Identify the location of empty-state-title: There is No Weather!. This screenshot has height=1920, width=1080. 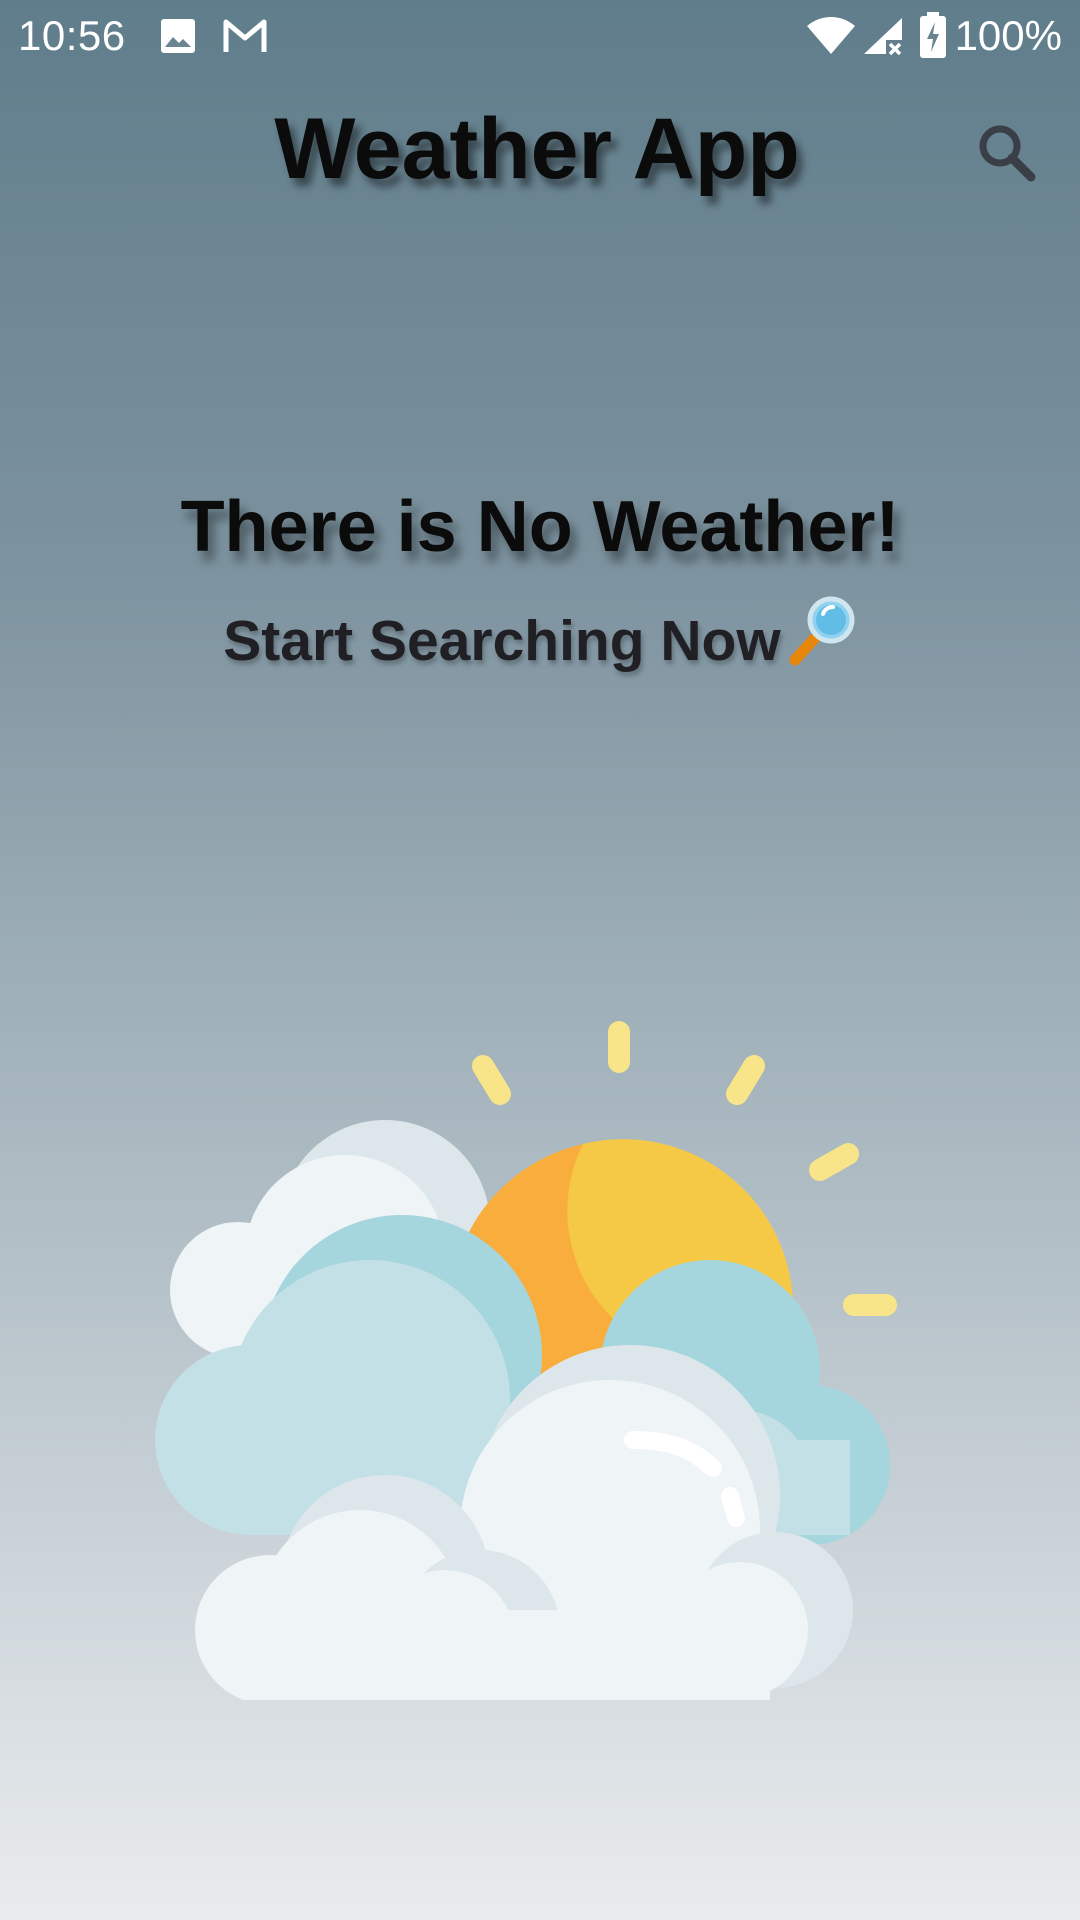
(540, 527).